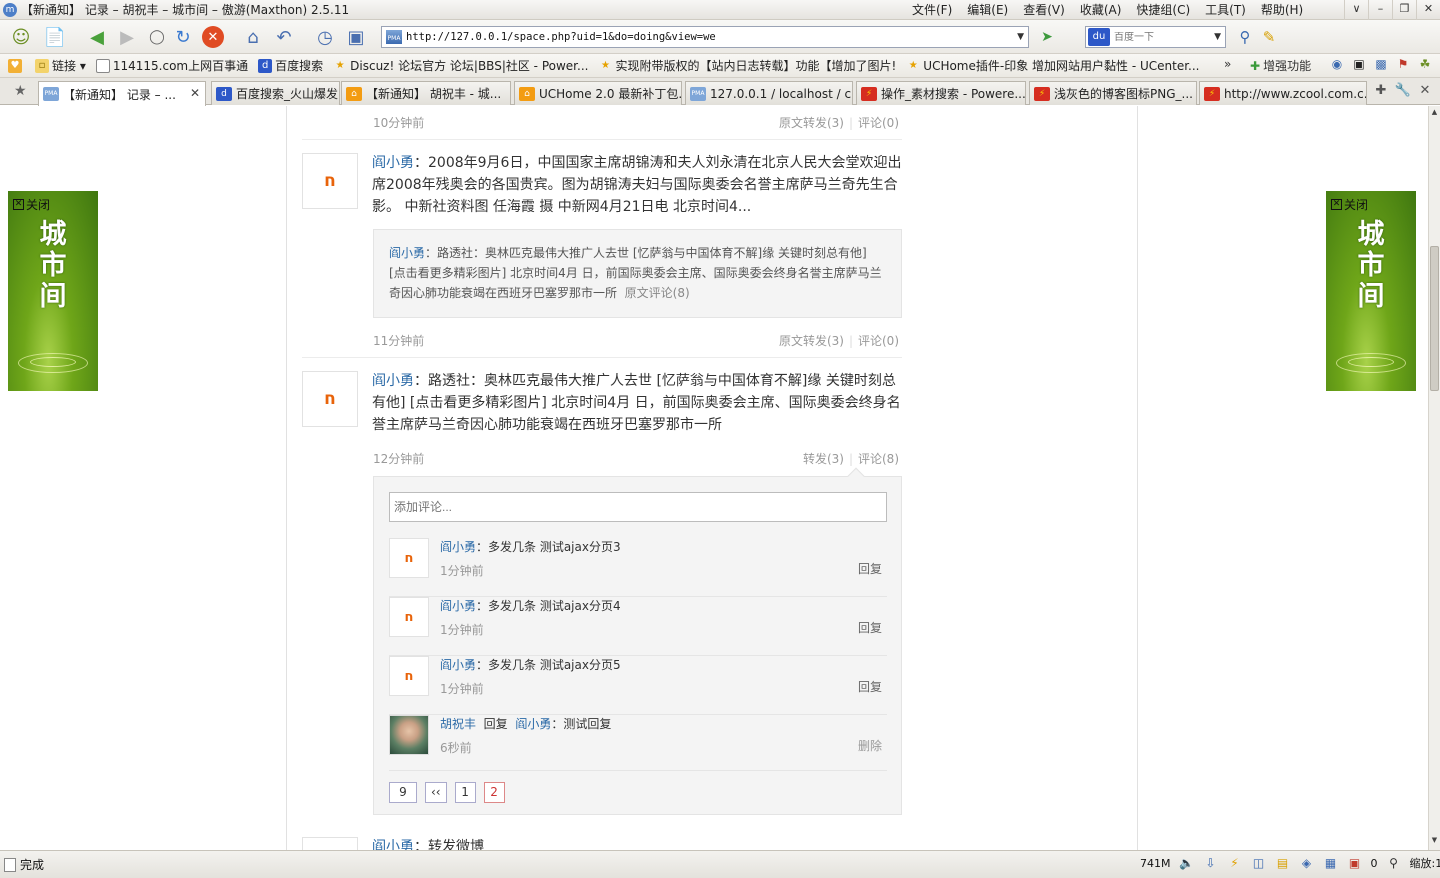 This screenshot has width=1440, height=878. I want to click on pager-prev: ‹‹, so click(436, 792).